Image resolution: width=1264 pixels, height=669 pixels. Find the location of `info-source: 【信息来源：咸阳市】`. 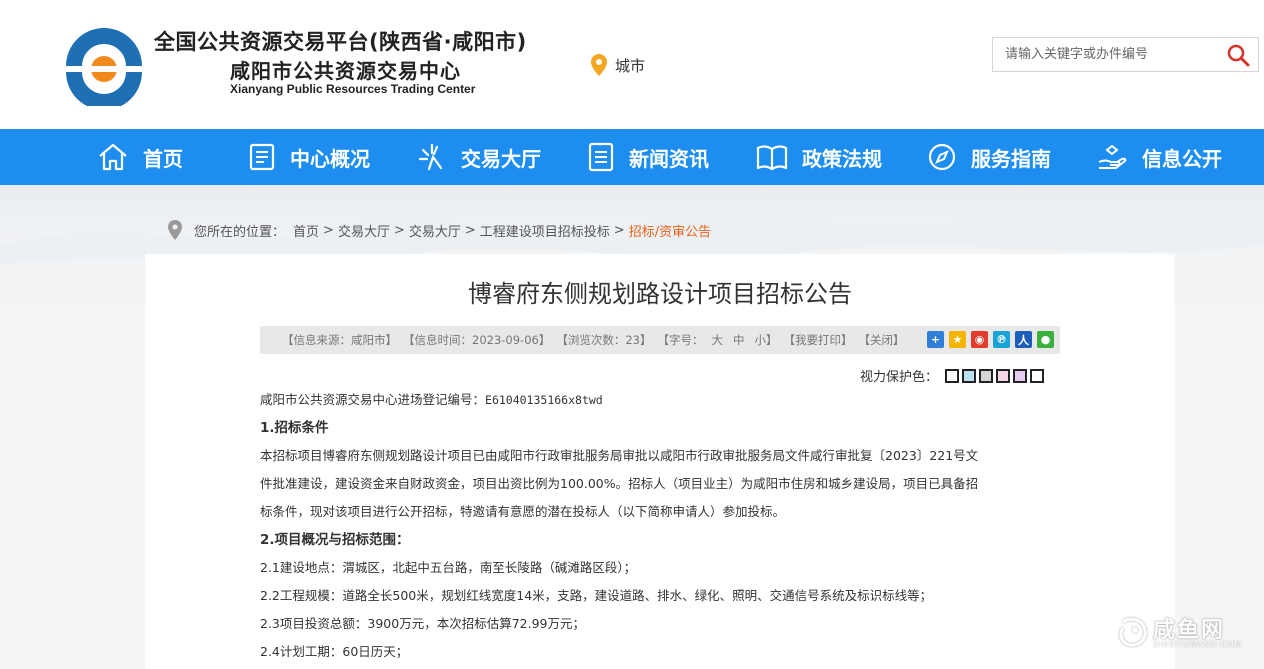

info-source: 【信息来源：咸阳市】 is located at coordinates (339, 340).